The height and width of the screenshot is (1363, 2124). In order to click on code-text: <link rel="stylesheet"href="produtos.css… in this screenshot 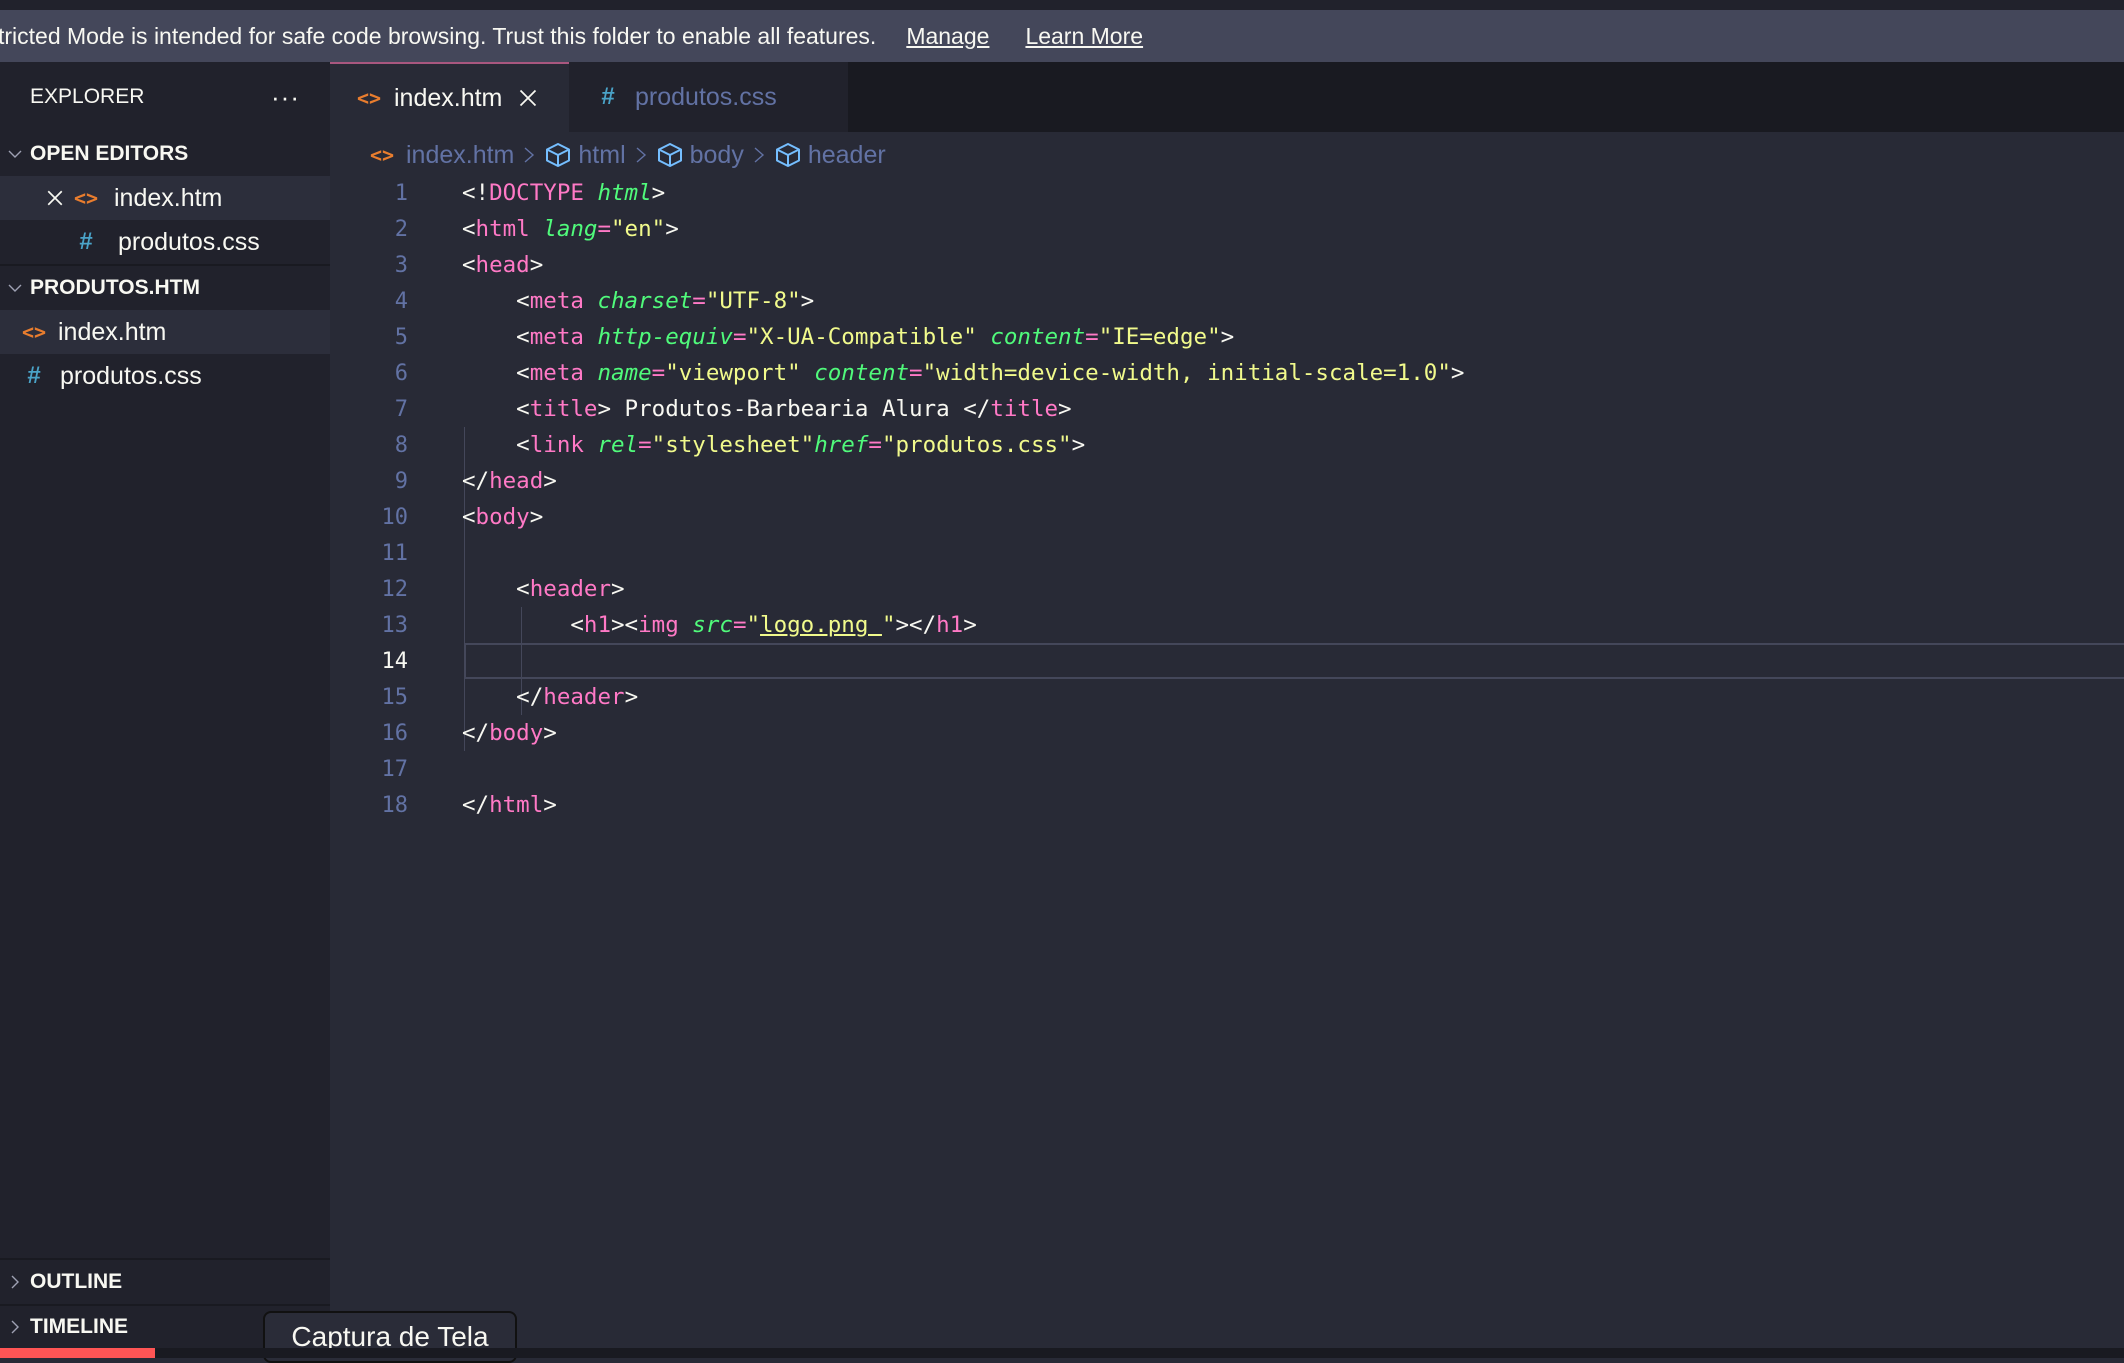, I will do `click(774, 445)`.